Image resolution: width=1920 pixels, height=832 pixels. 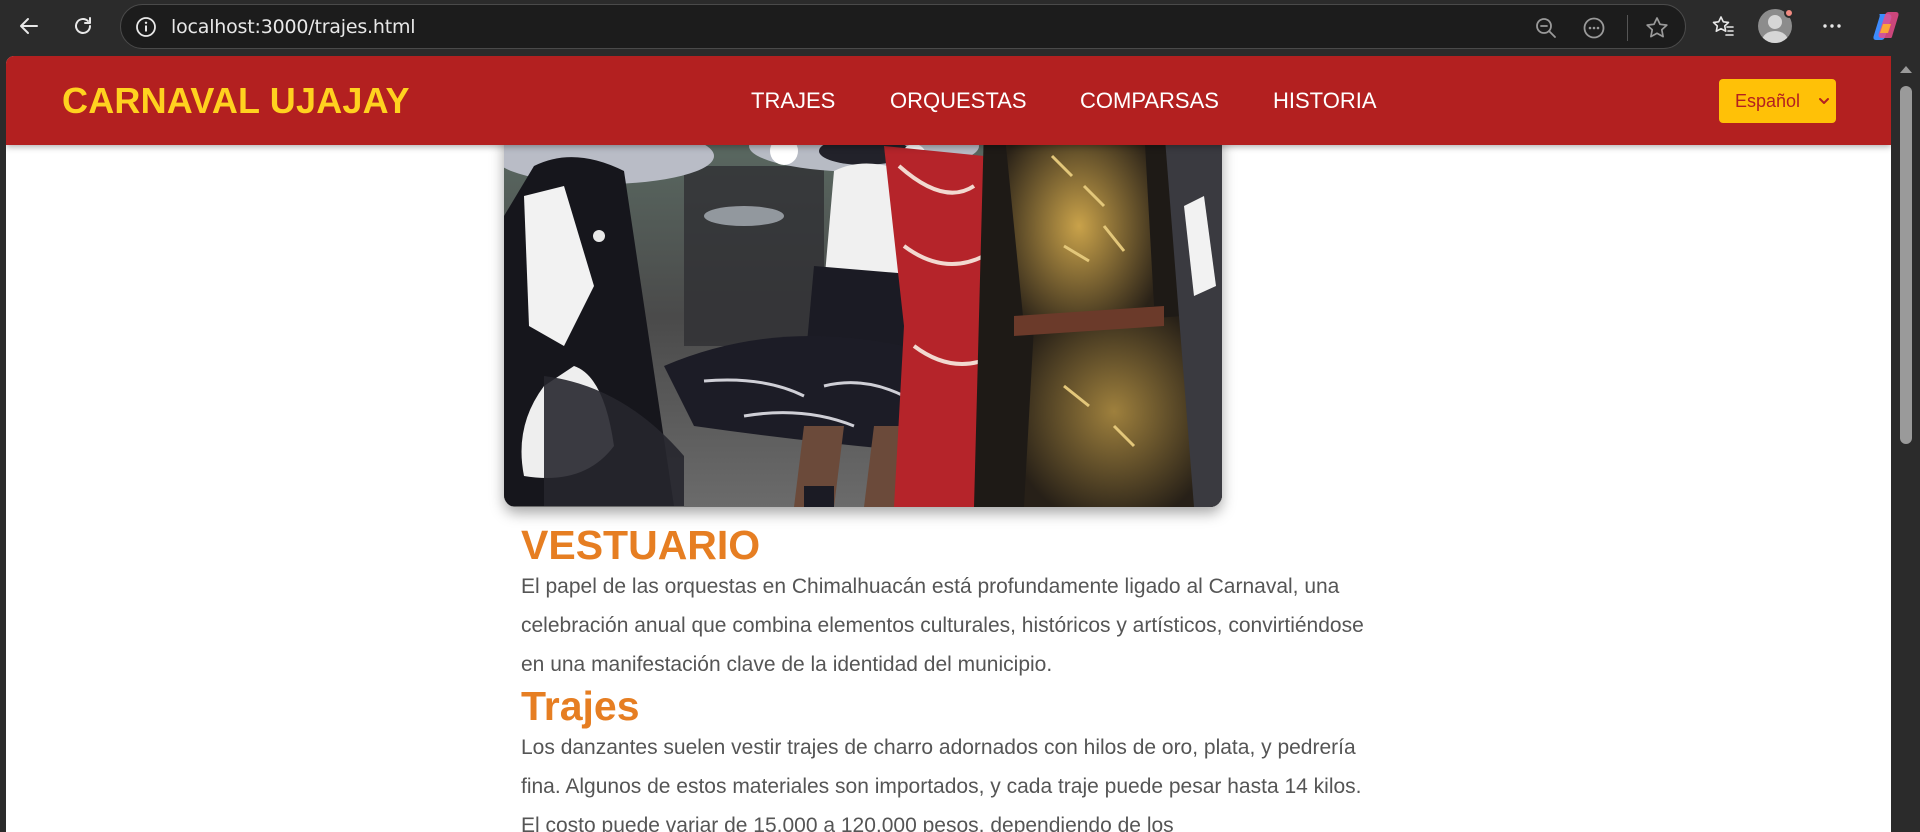 I want to click on favorites-list-icon, so click(x=1723, y=26).